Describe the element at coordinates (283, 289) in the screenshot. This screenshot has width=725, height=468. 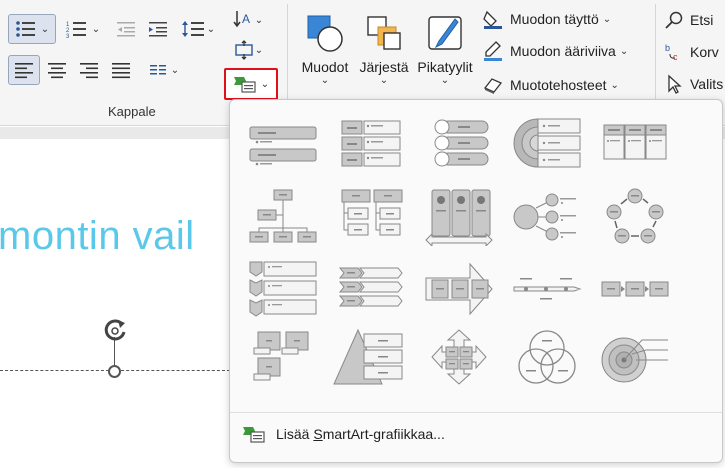
I see `smartart-layout-vertical-chevron-list` at that location.